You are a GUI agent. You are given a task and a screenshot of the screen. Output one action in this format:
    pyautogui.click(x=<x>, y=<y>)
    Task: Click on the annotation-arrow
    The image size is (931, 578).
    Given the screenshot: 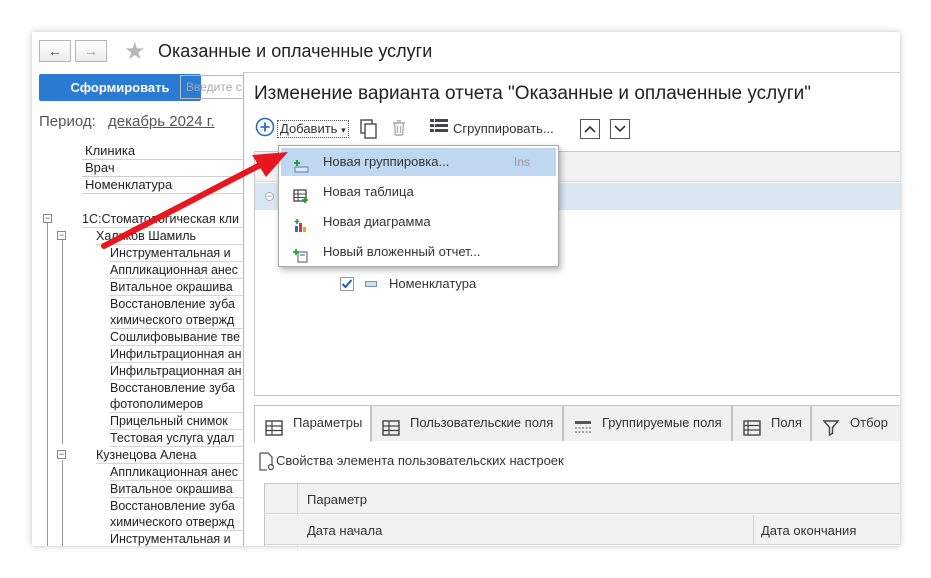 What is the action you would take?
    pyautogui.click(x=194, y=200)
    